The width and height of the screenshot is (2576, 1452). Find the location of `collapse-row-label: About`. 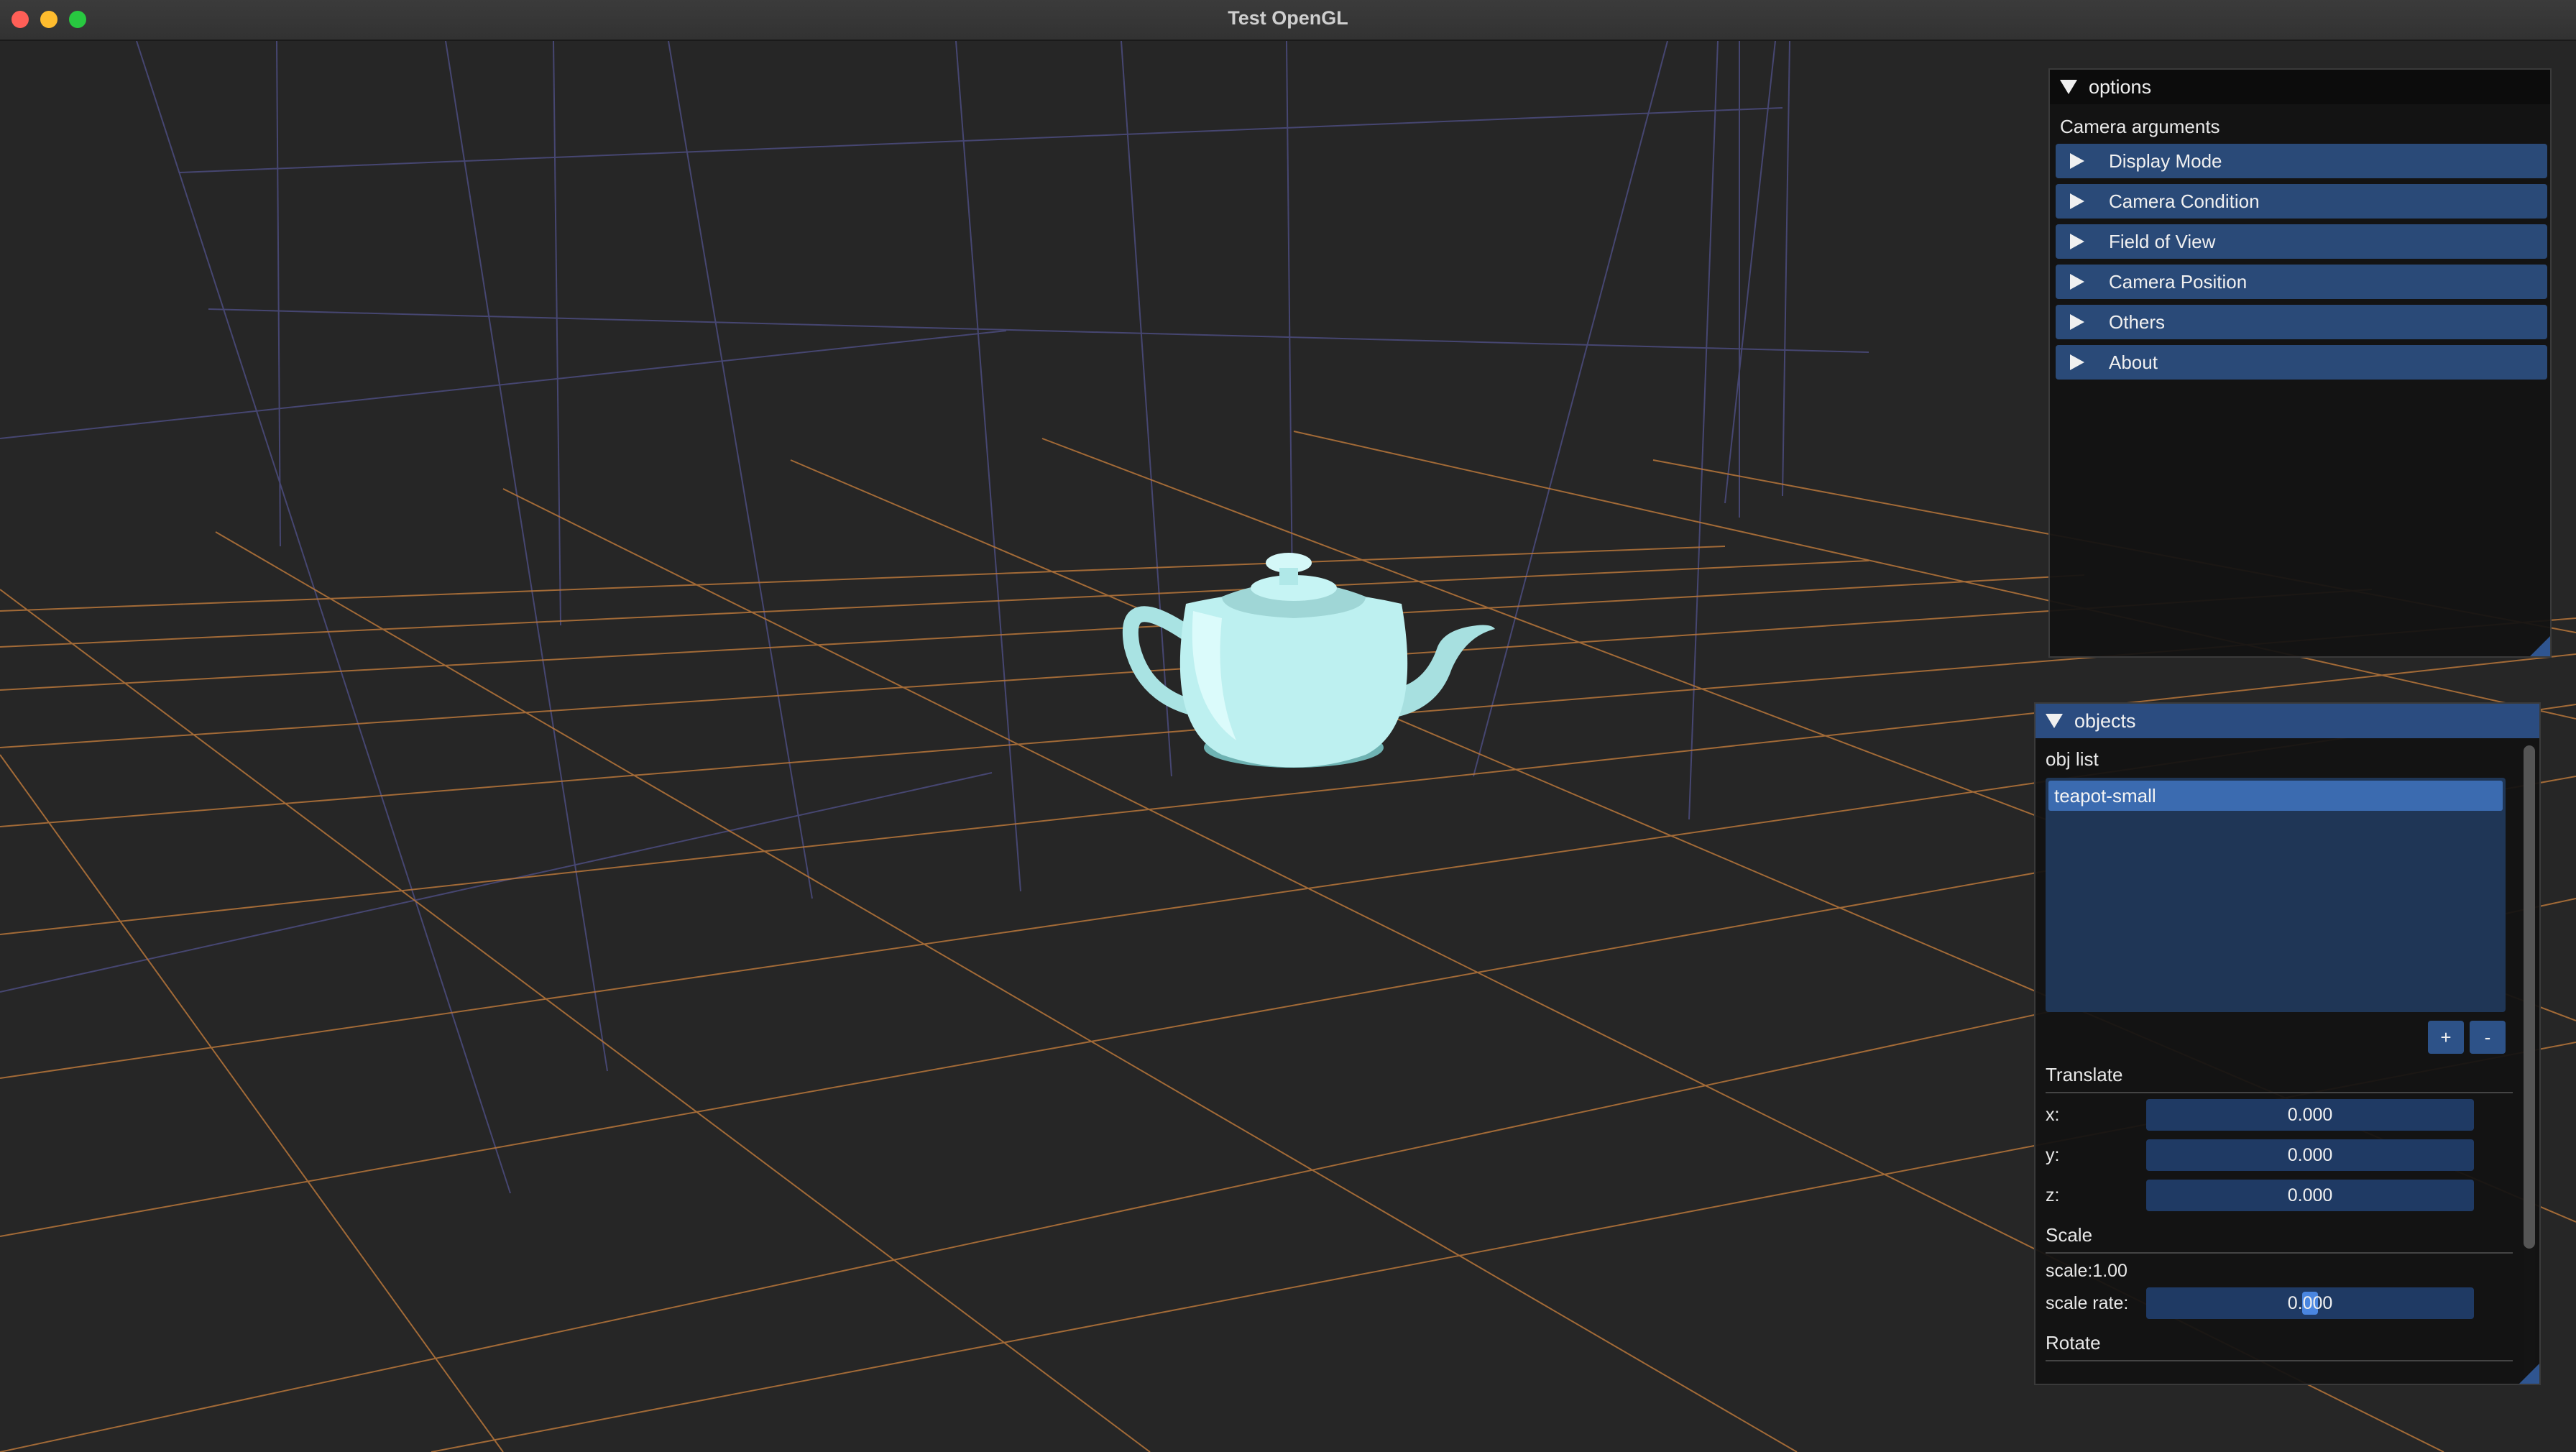

collapse-row-label: About is located at coordinates (2133, 362).